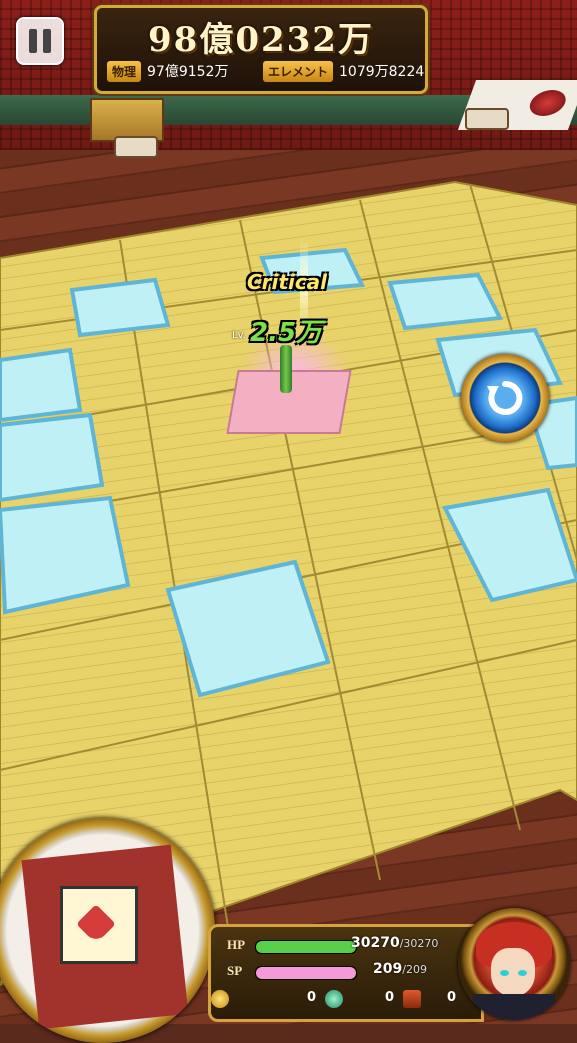  What do you see at coordinates (107, 930) in the screenshot?
I see `minimap` at bounding box center [107, 930].